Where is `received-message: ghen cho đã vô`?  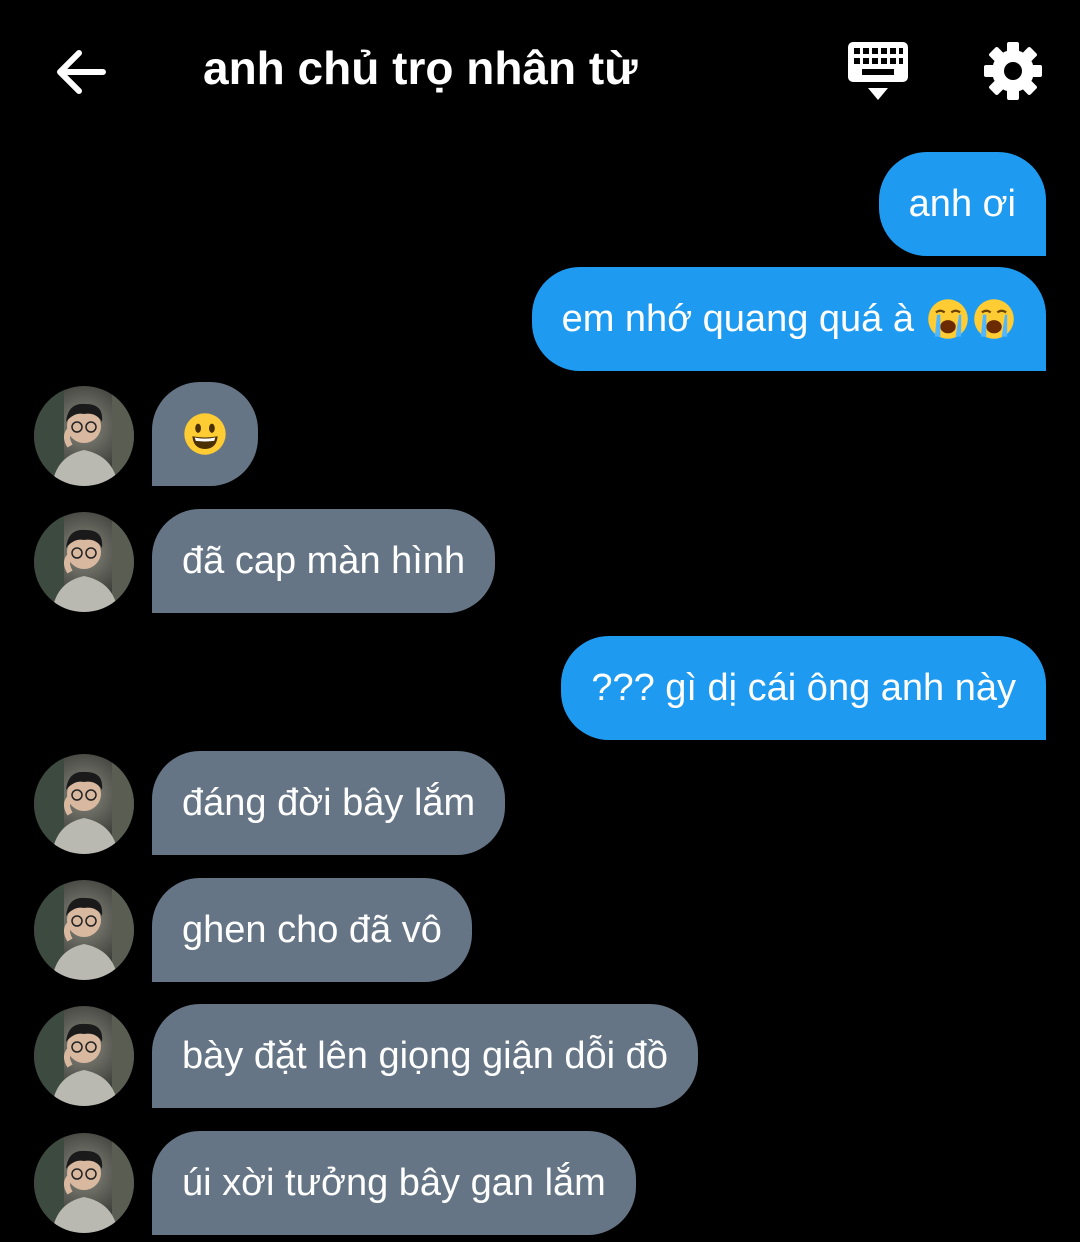
received-message: ghen cho đã vô is located at coordinates (312, 930).